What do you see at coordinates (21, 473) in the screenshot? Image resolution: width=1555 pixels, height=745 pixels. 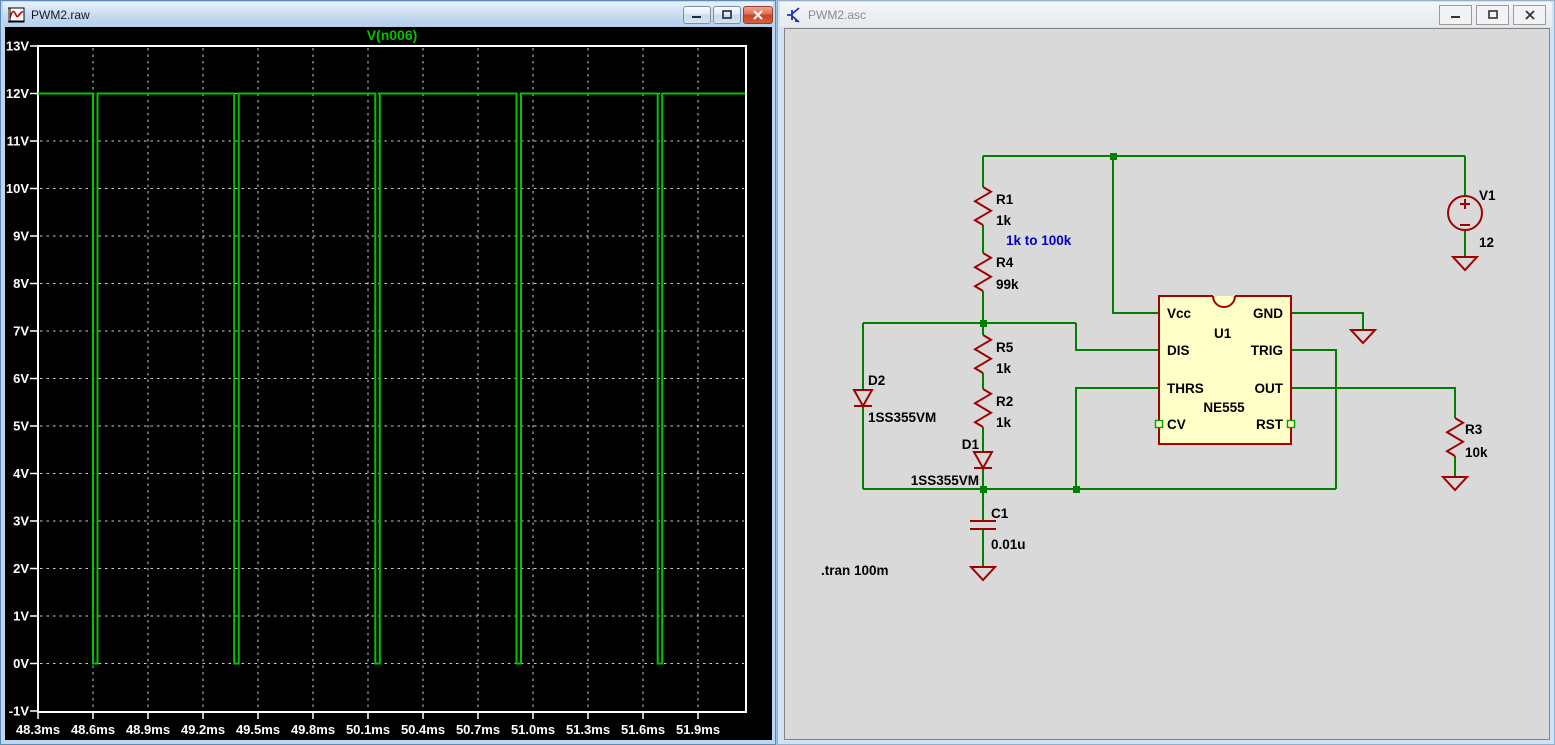 I see `y-axis-label: 4V` at bounding box center [21, 473].